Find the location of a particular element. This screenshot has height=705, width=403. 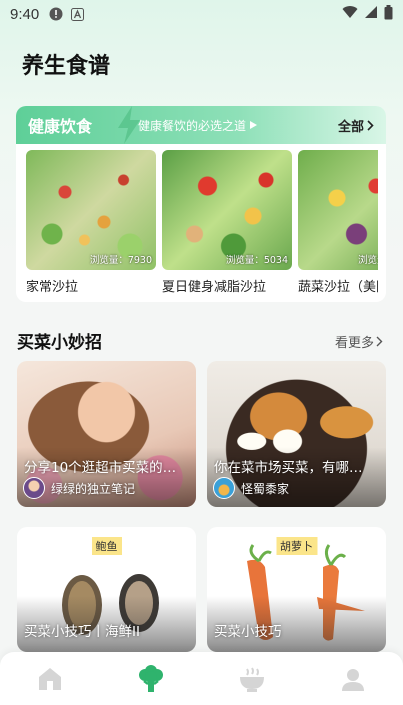

tab-recipes is located at coordinates (151, 679).